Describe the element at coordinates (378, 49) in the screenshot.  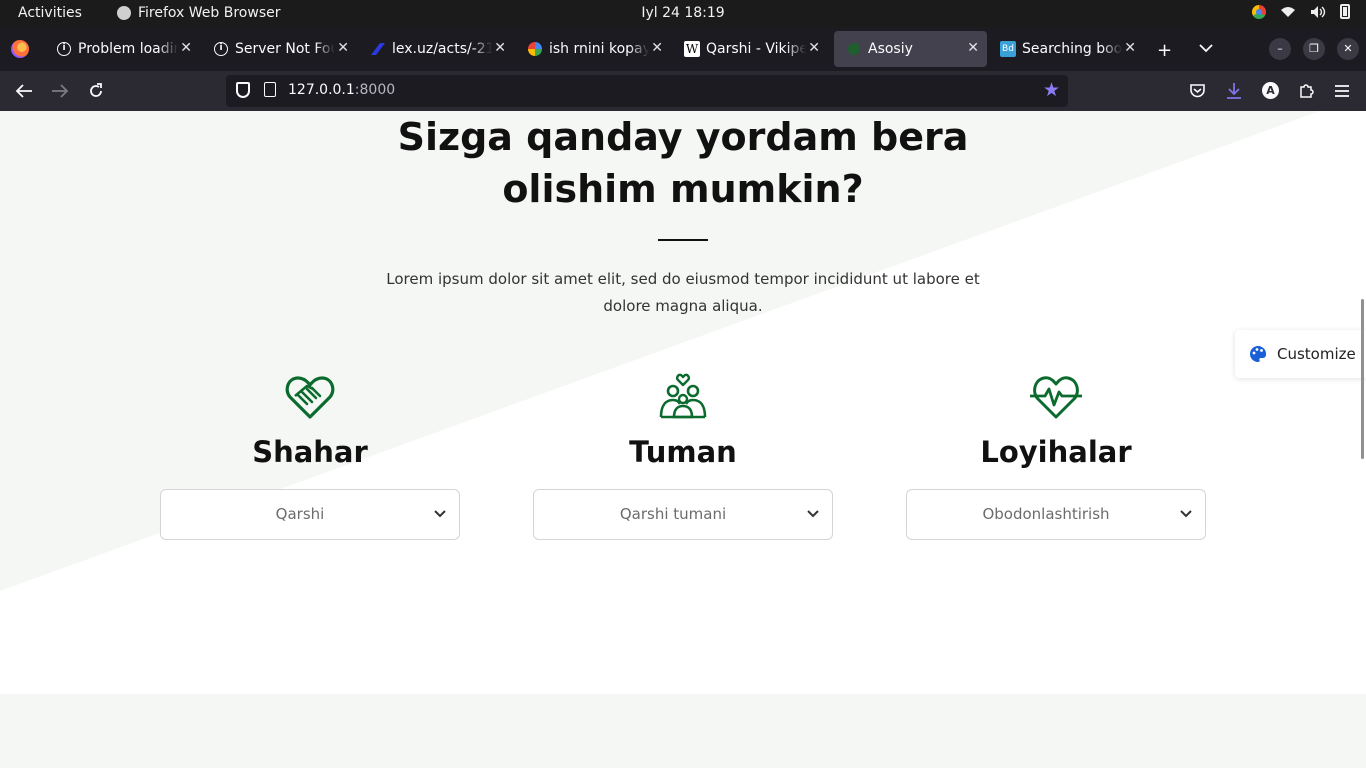
I see `lex-icon` at that location.